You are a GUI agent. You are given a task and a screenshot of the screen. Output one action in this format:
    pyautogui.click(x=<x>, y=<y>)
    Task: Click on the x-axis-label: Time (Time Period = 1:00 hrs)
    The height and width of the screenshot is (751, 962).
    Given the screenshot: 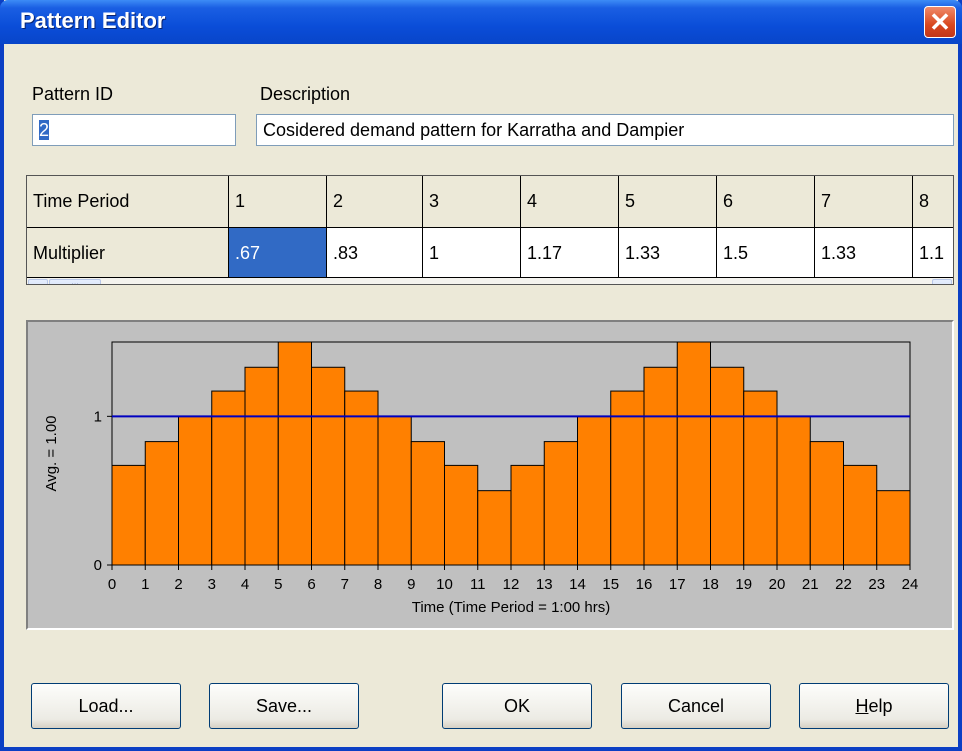 What is the action you would take?
    pyautogui.click(x=511, y=607)
    